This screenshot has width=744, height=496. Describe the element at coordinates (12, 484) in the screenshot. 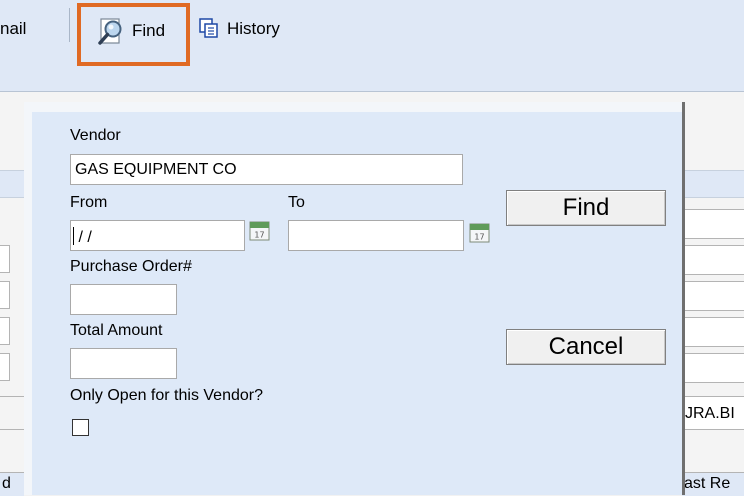

I see `background-column-header: d` at that location.